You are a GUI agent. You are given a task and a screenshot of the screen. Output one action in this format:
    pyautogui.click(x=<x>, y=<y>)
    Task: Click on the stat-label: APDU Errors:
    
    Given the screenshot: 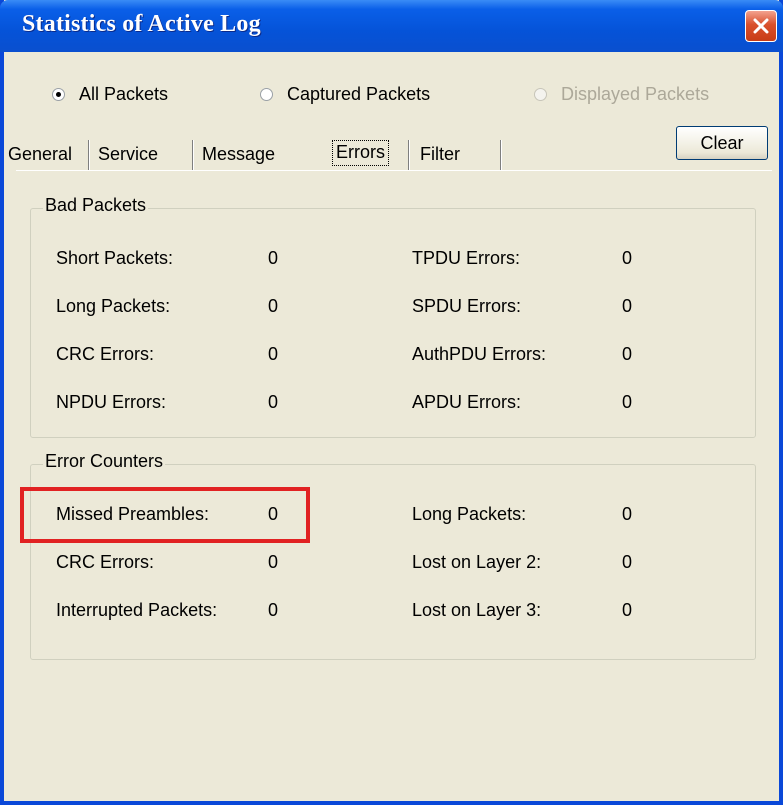 What is the action you would take?
    pyautogui.click(x=467, y=402)
    